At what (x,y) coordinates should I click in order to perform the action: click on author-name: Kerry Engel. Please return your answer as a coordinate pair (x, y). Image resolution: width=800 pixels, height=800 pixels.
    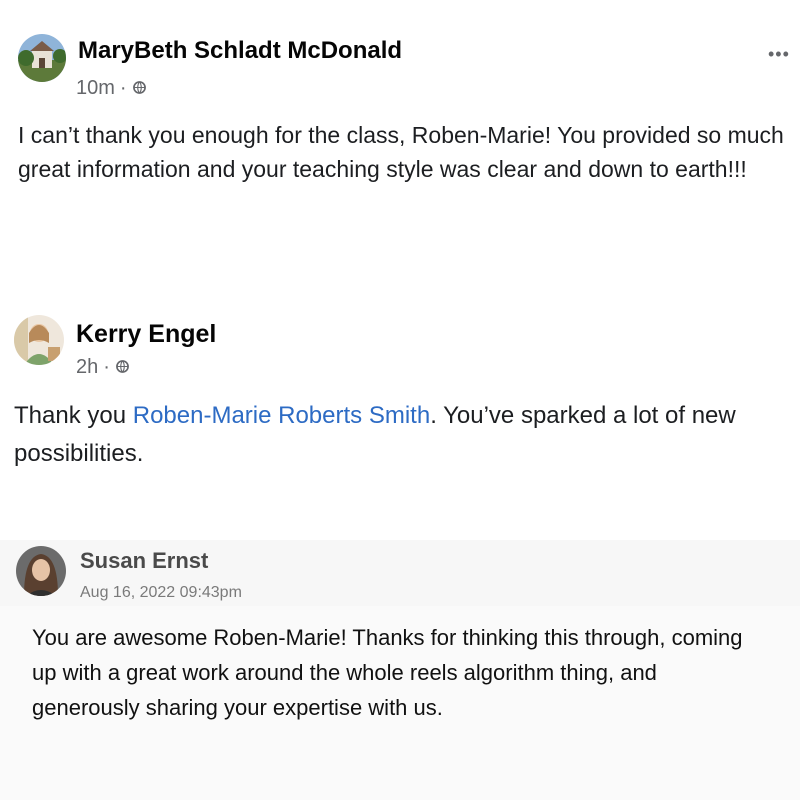
    Looking at the image, I should click on (146, 334).